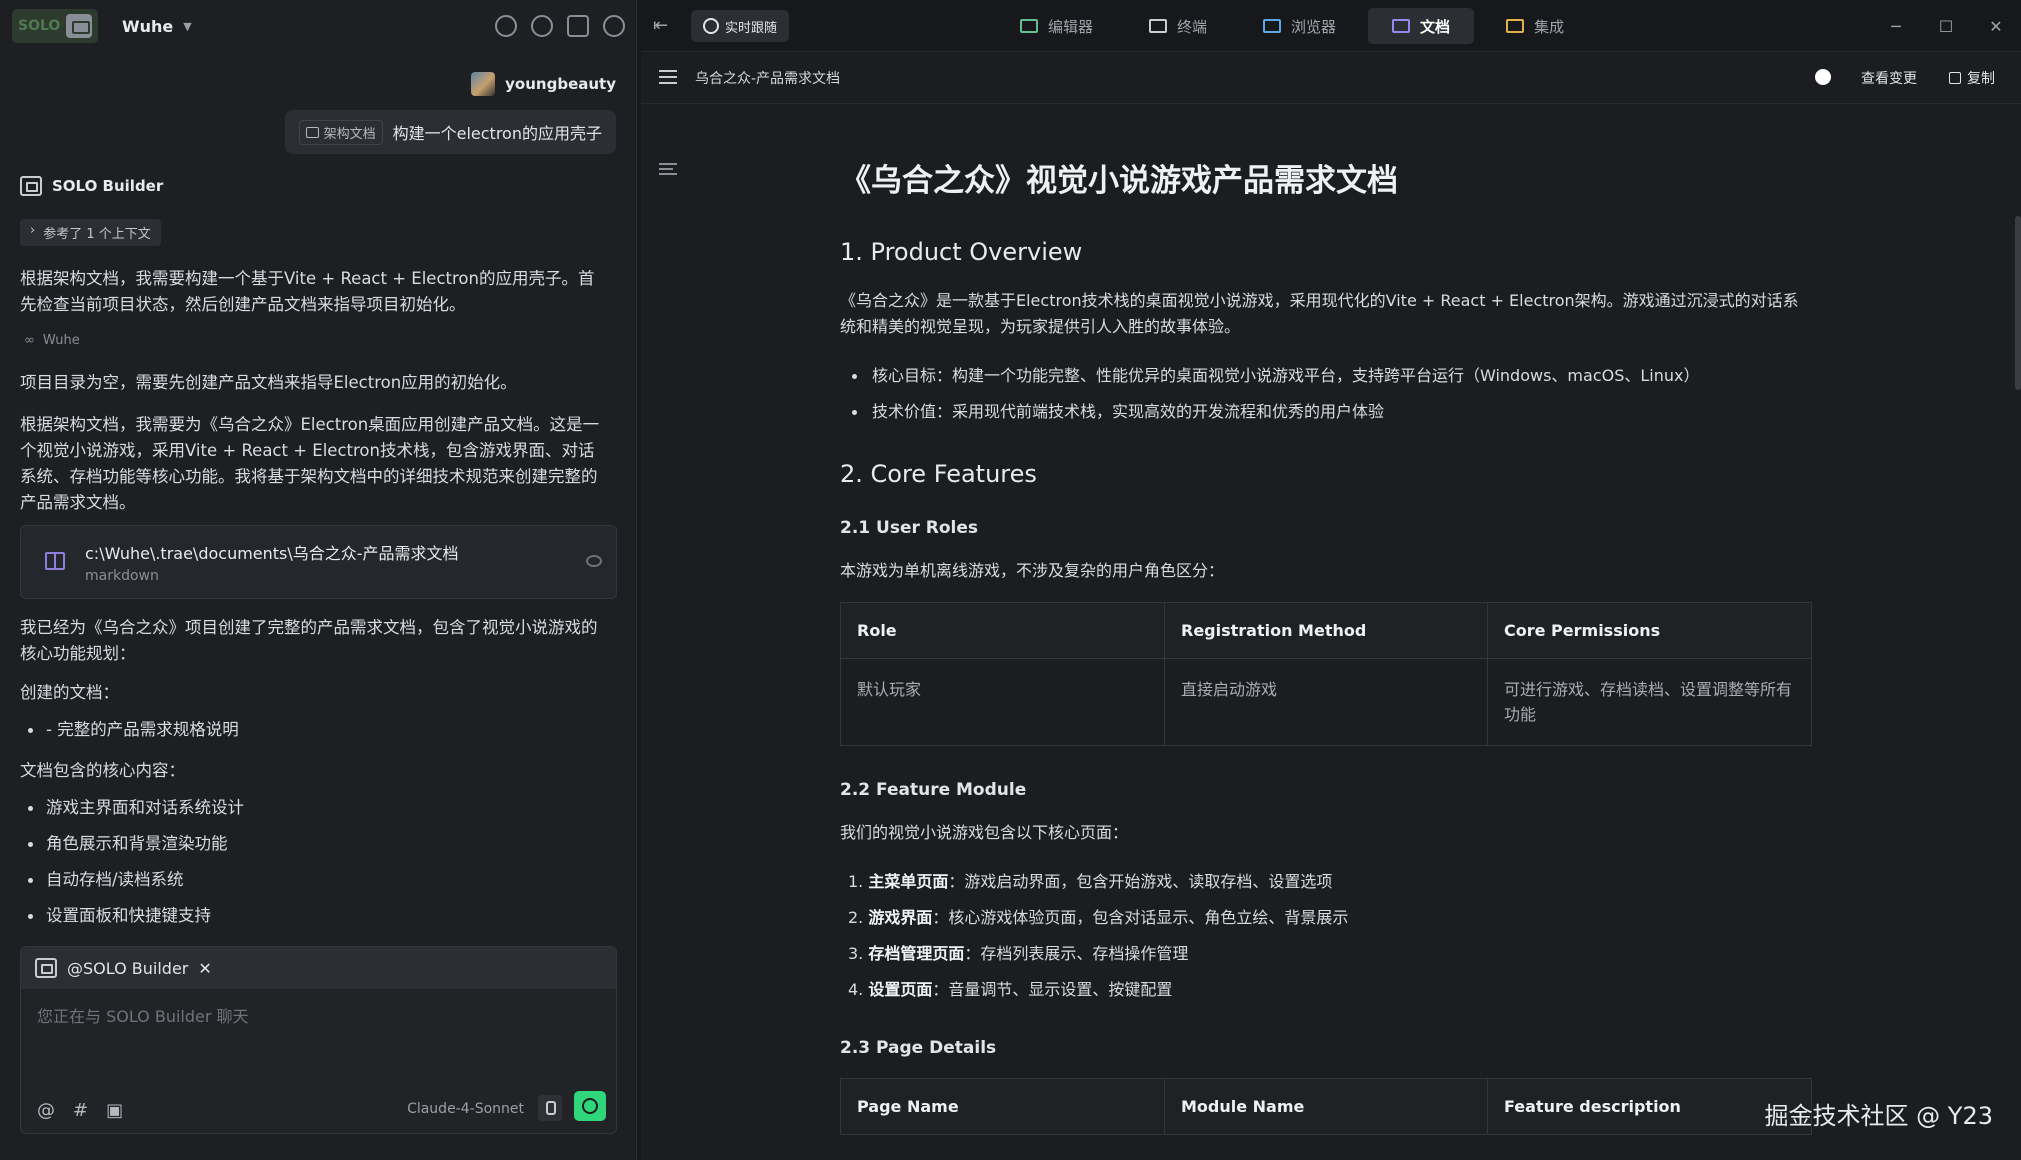  What do you see at coordinates (1326, 882) in the screenshot?
I see `list-item: 1. 主菜单页面：游戏启动界面，包含开始游戏、读取存档、设置选项` at bounding box center [1326, 882].